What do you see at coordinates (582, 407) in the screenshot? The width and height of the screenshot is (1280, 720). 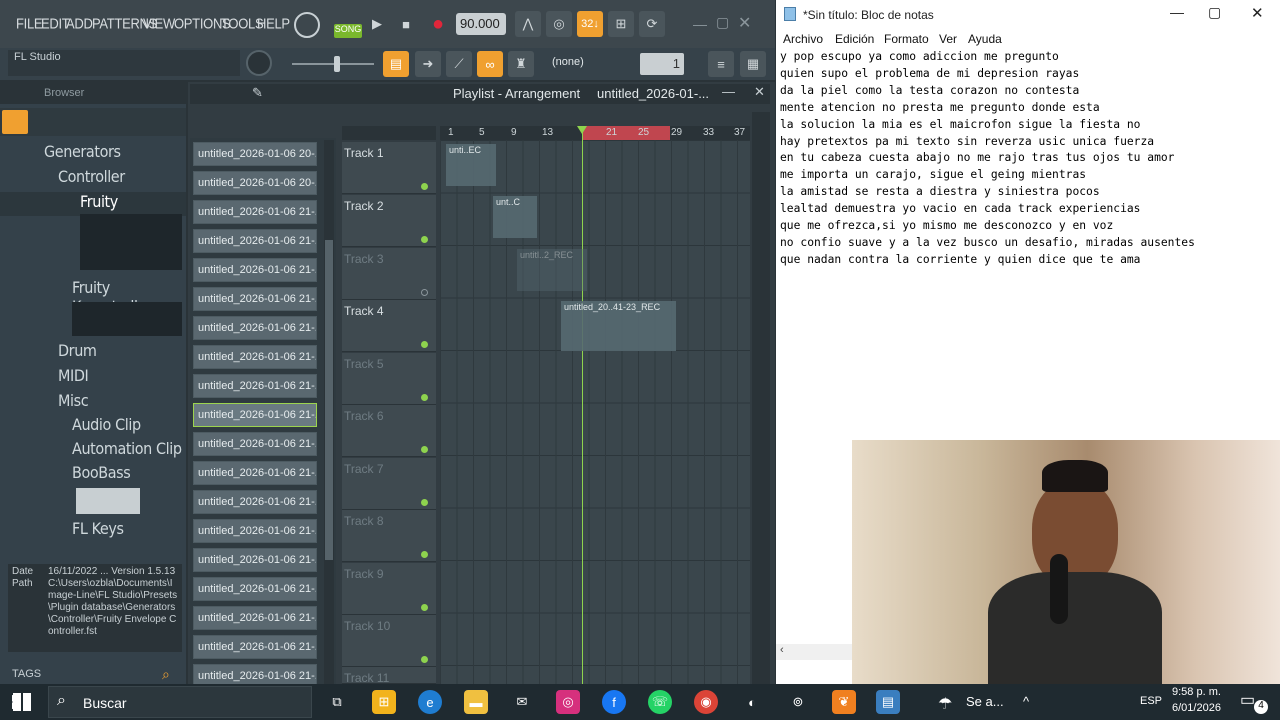 I see `playhead` at bounding box center [582, 407].